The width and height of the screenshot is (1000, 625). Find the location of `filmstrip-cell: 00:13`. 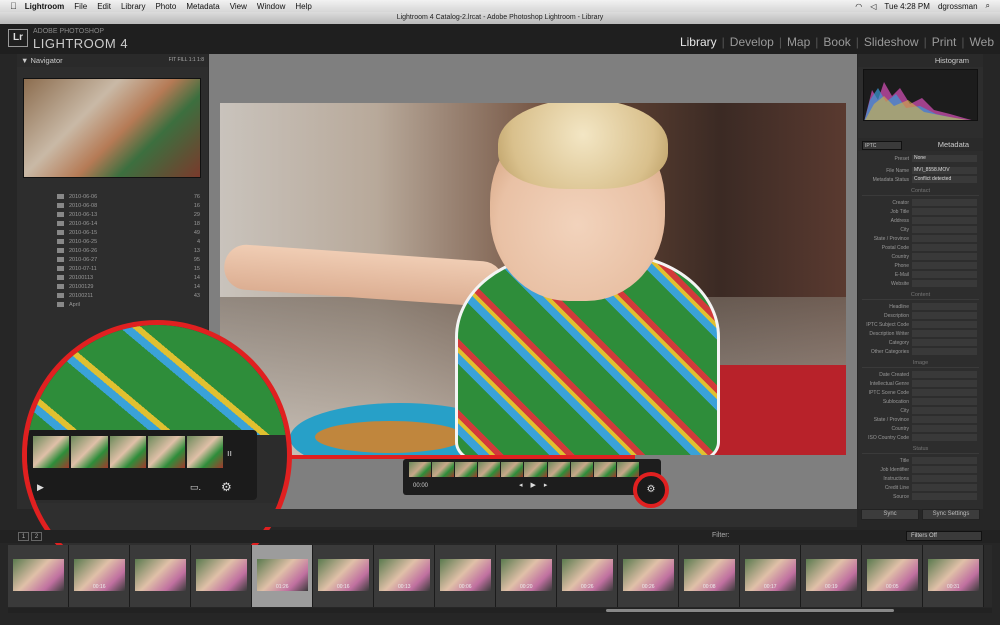

filmstrip-cell: 00:13 is located at coordinates (404, 576).